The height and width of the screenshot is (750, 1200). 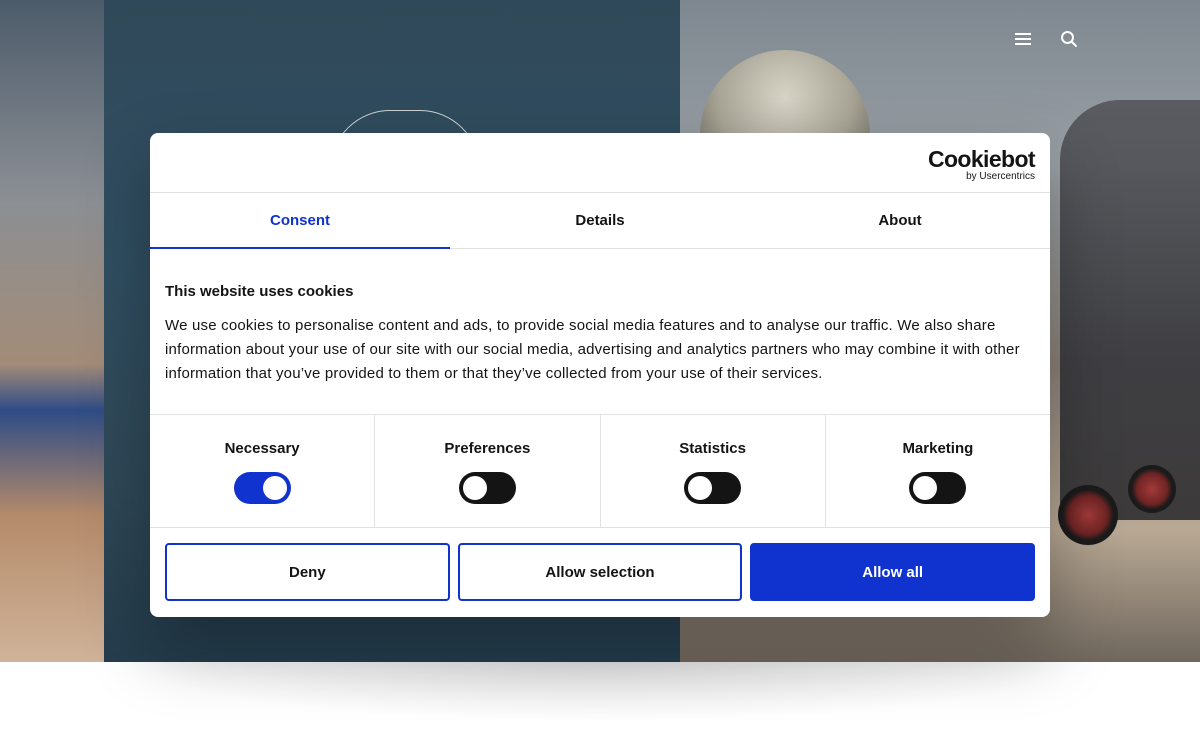 What do you see at coordinates (981, 159) in the screenshot?
I see `brand-name: Cookiebot` at bounding box center [981, 159].